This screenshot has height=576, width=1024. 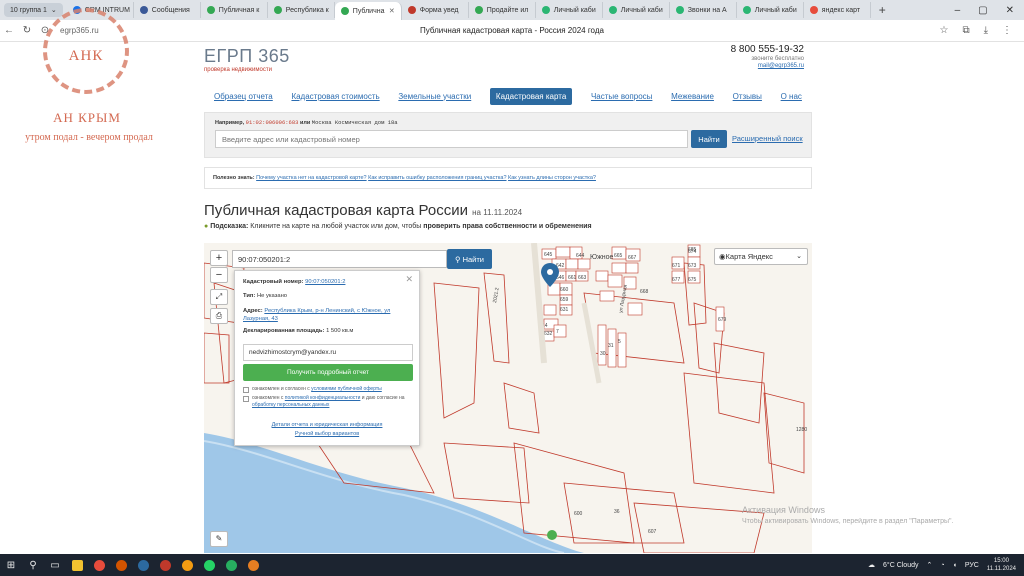 I want to click on offer-link: условиями публичной оферты, so click(x=346, y=389).